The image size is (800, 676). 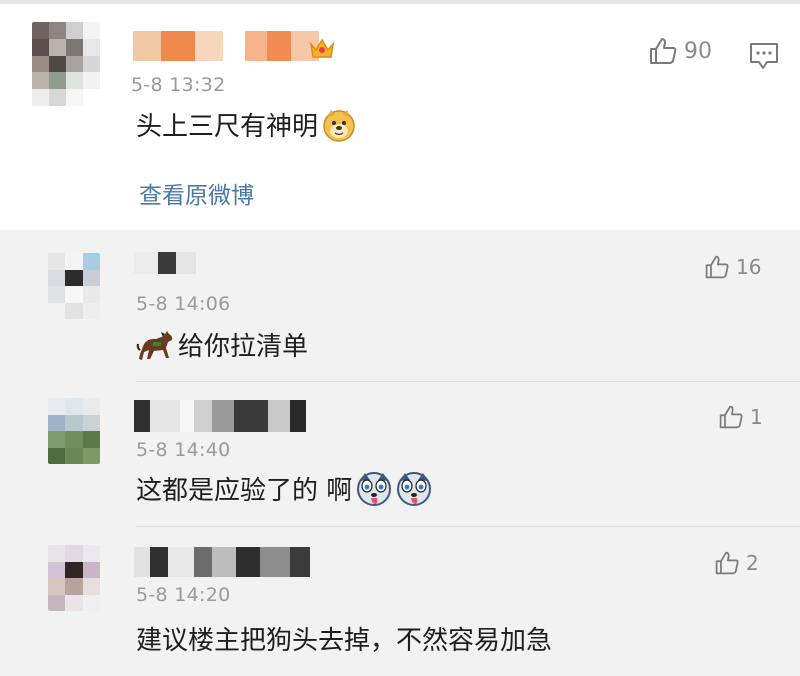 I want to click on main-comment-timestamp: 5-8 13:32, so click(x=178, y=85).